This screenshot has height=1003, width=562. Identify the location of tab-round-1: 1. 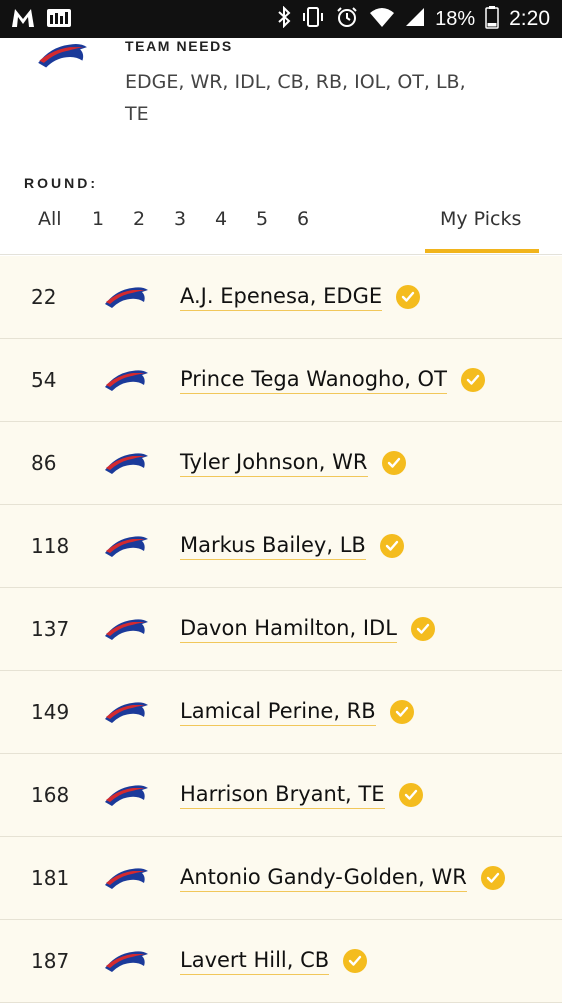
(98, 219).